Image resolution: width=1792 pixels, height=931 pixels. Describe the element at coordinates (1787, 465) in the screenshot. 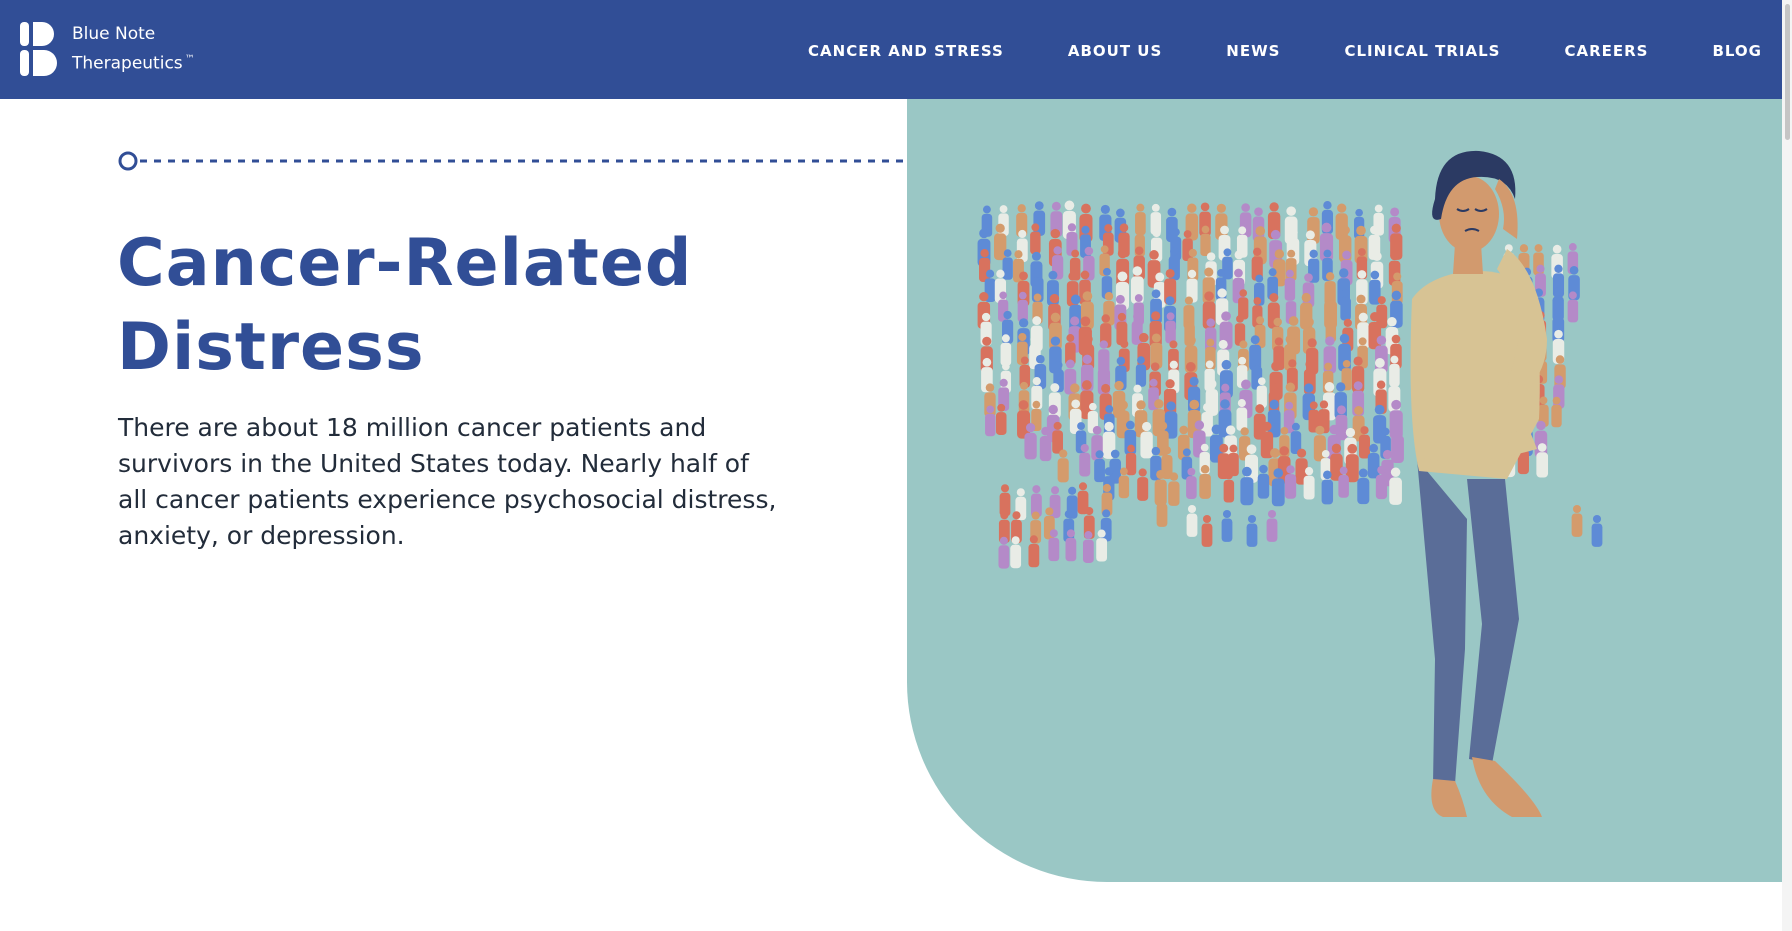

I see `page-scrollbar` at that location.